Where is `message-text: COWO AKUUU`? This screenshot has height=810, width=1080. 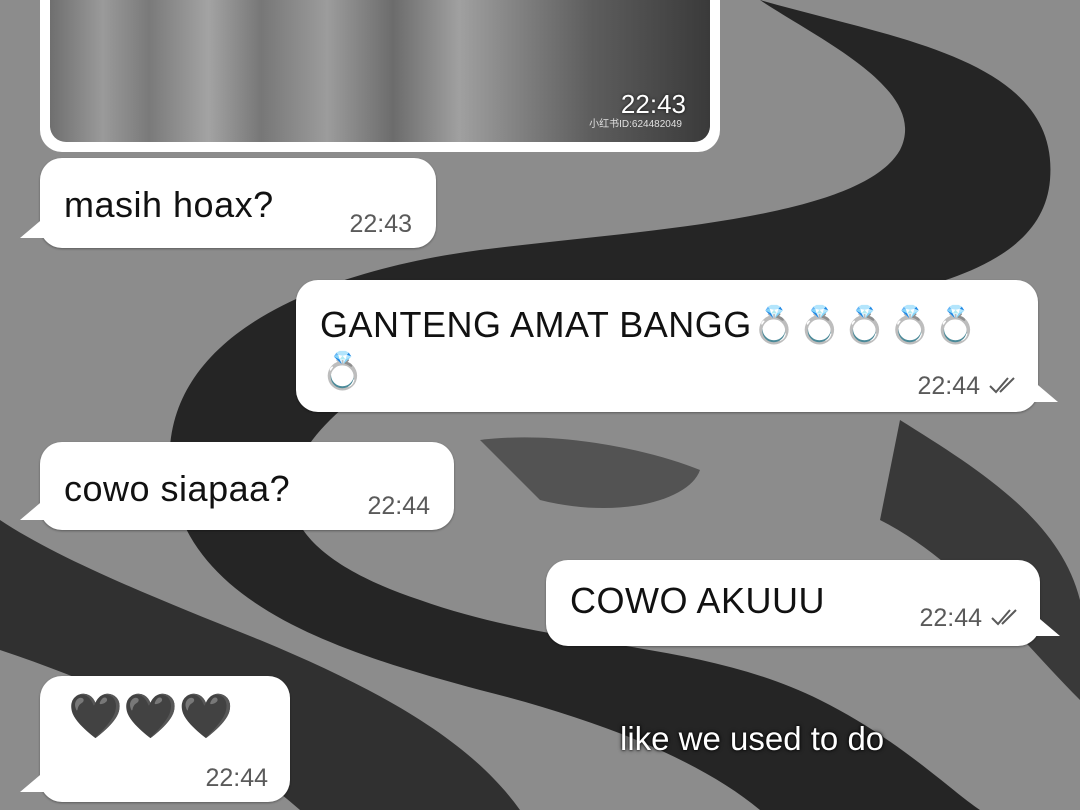 message-text: COWO AKUUU is located at coordinates (698, 600).